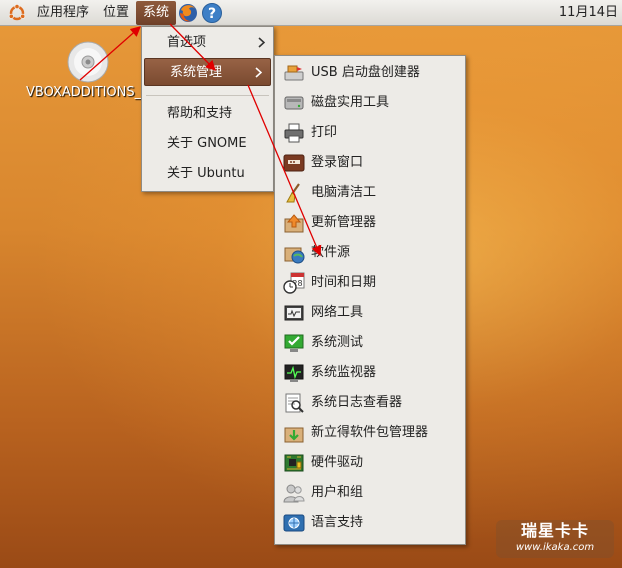 The image size is (622, 568). What do you see at coordinates (370, 313) in the screenshot?
I see `menu-item-network-tools: 网络工具` at bounding box center [370, 313].